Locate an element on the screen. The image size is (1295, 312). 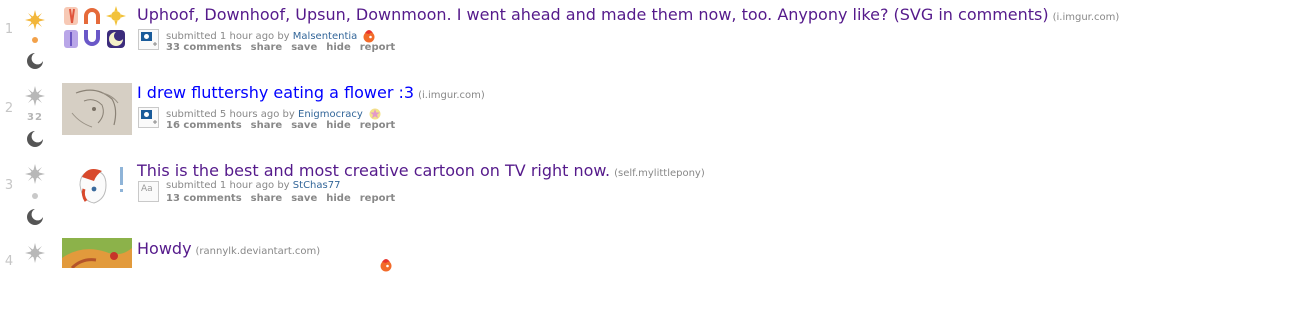
post-buttons: 13 comments share save hide report is located at coordinates (285, 198).